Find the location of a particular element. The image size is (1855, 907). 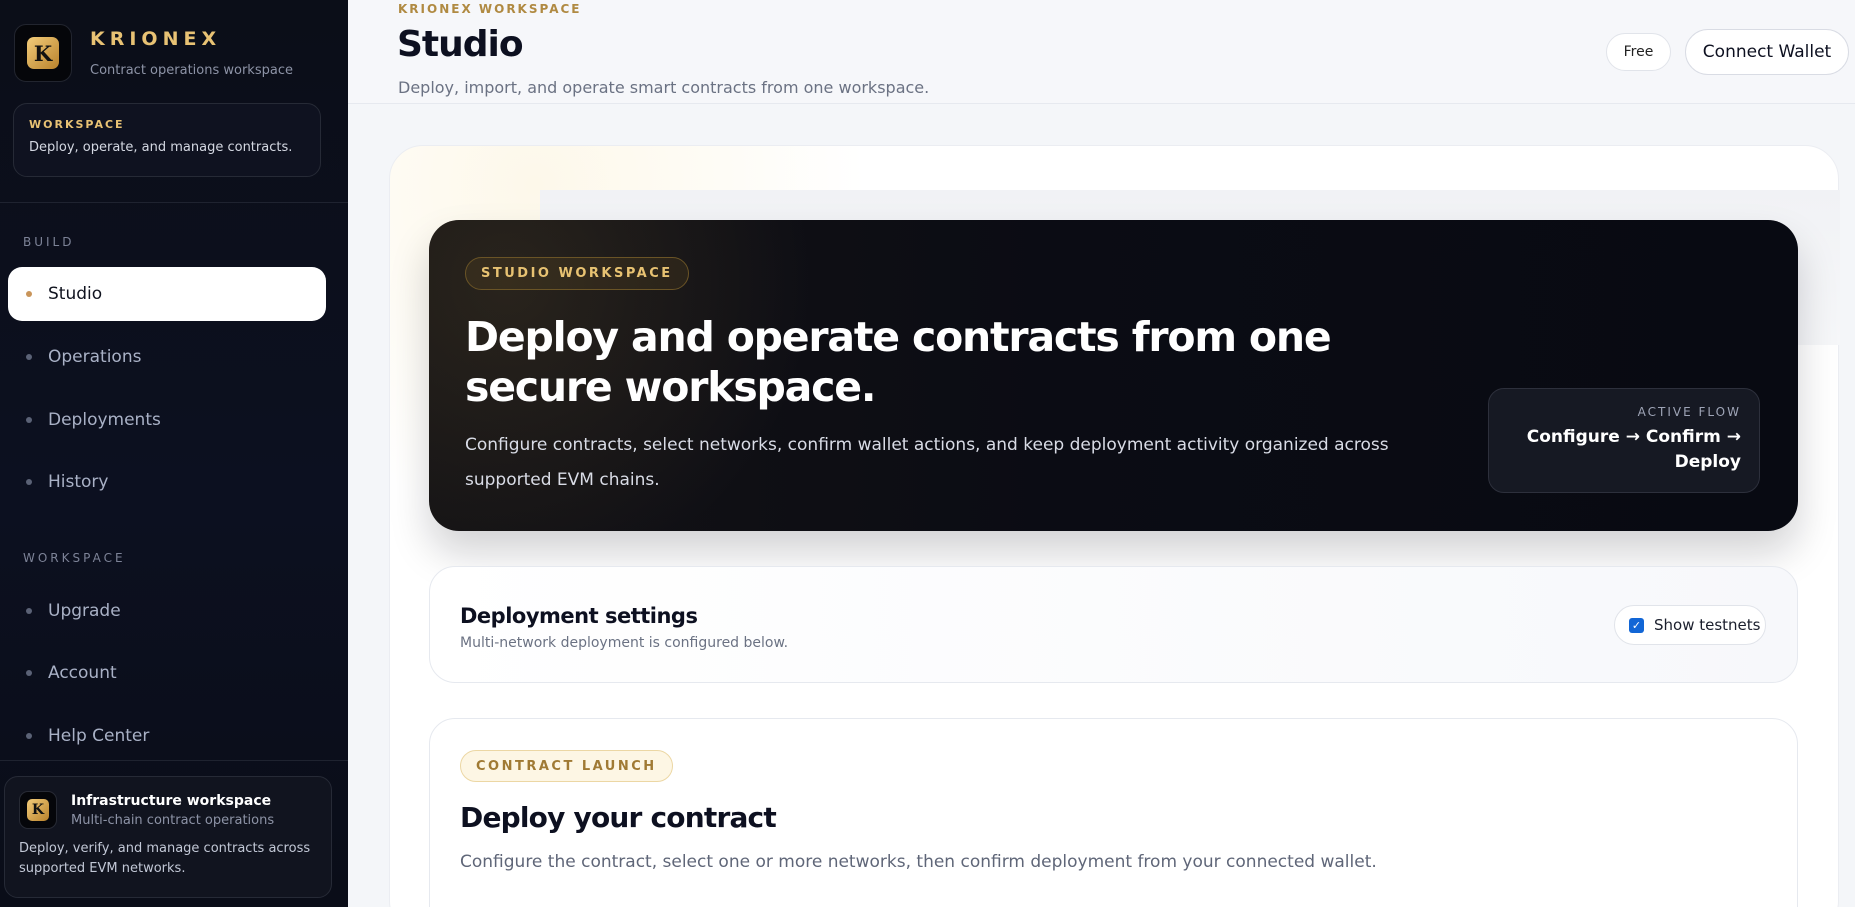

infrastructure-card-title: Infrastructure workspace is located at coordinates (171, 801).